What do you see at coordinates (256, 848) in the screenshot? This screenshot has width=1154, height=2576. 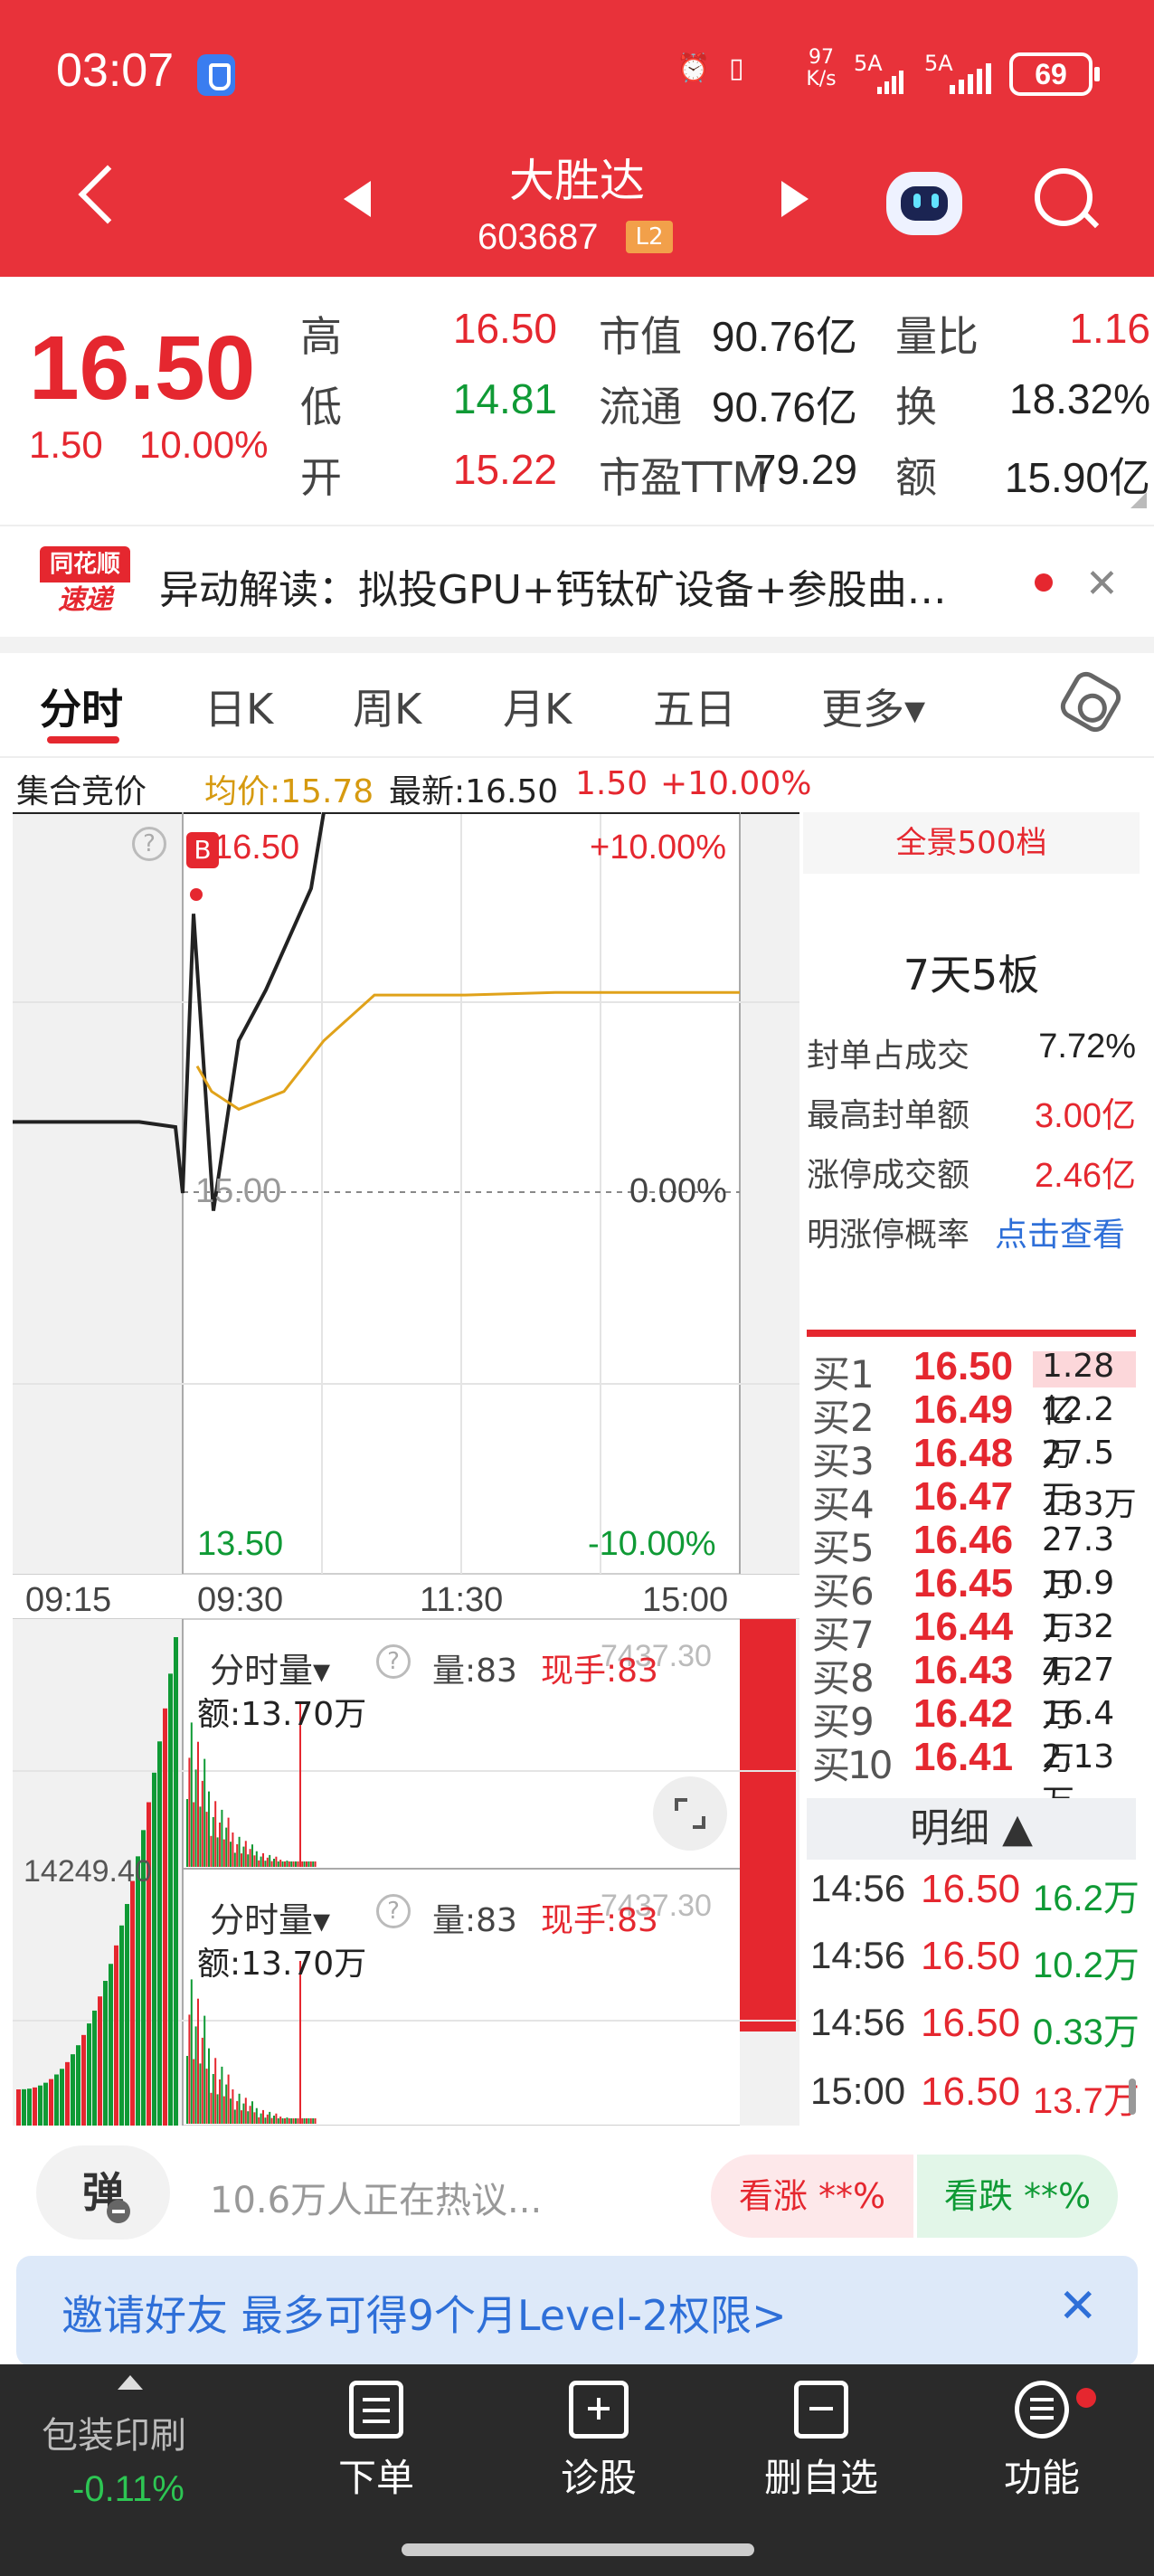 I see `y-top-price: 16.50` at bounding box center [256, 848].